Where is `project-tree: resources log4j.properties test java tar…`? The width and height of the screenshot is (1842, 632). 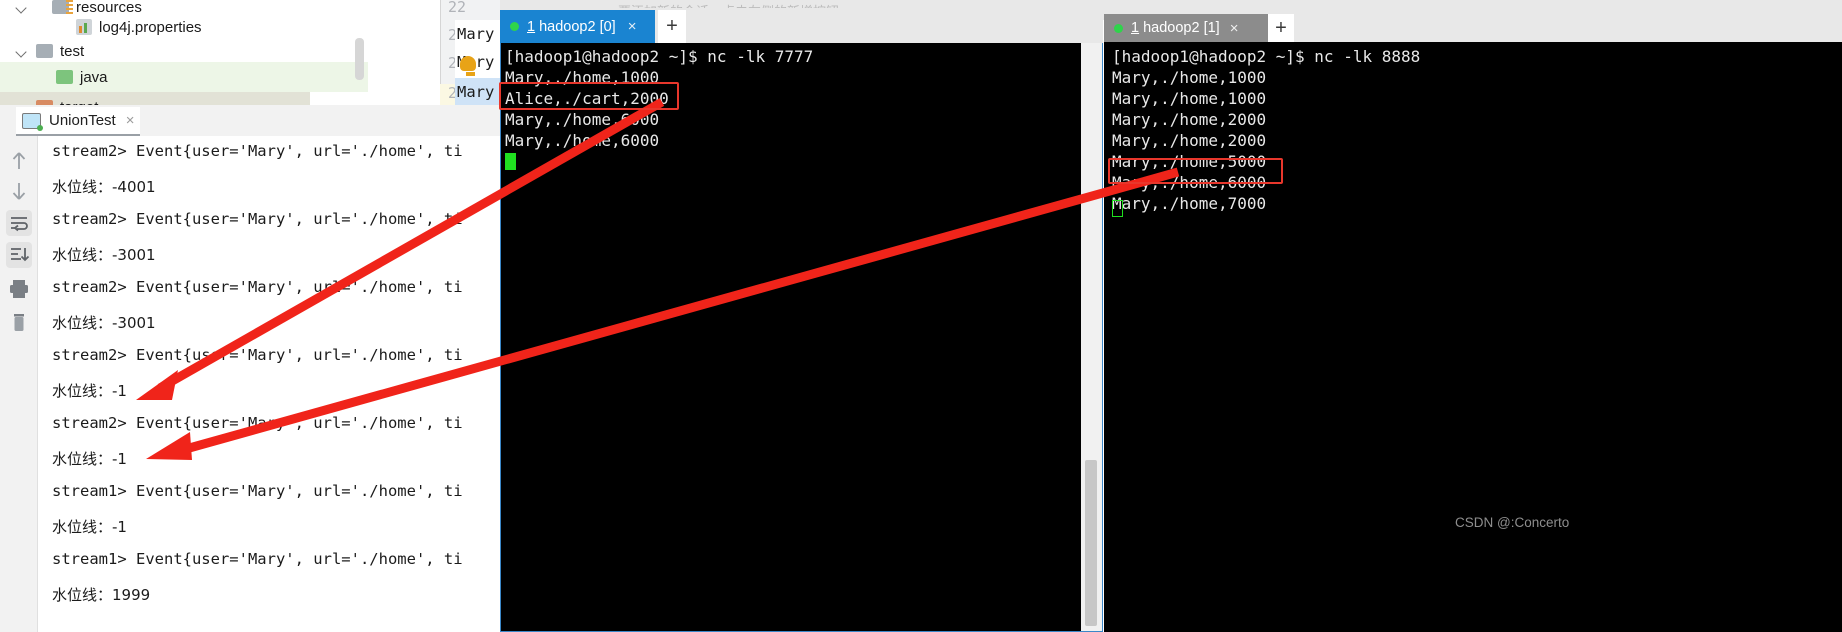
project-tree: resources log4j.properties test java tar… is located at coordinates (184, 61).